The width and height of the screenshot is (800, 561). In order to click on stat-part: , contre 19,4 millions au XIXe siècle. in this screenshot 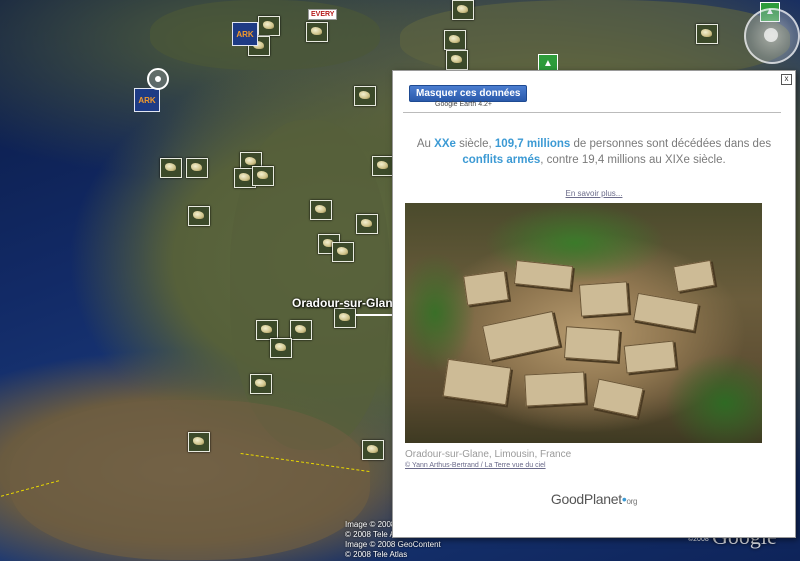, I will do `click(633, 160)`.